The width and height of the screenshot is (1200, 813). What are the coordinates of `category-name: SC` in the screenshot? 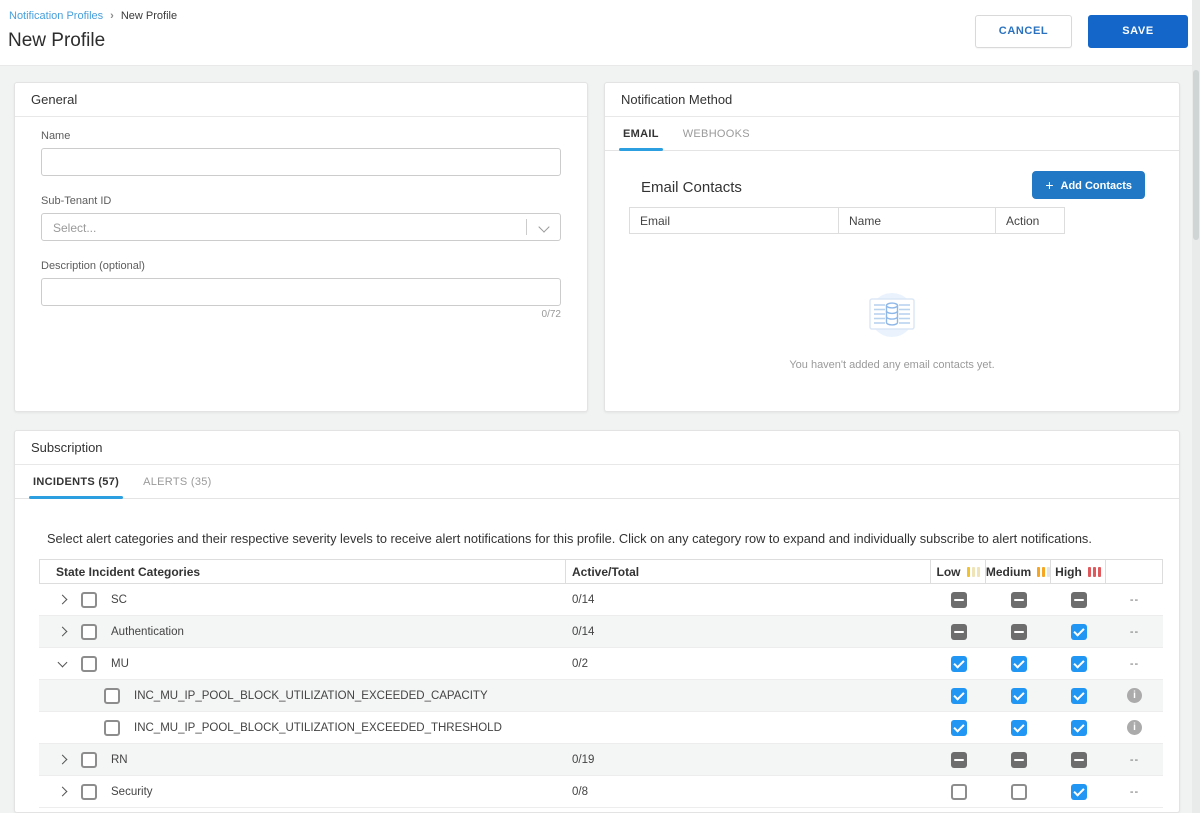 It's located at (119, 599).